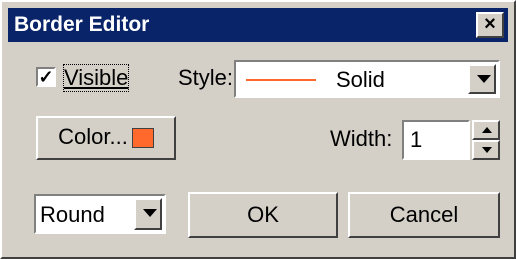  I want to click on visible-checkbox: ✓, so click(46, 77).